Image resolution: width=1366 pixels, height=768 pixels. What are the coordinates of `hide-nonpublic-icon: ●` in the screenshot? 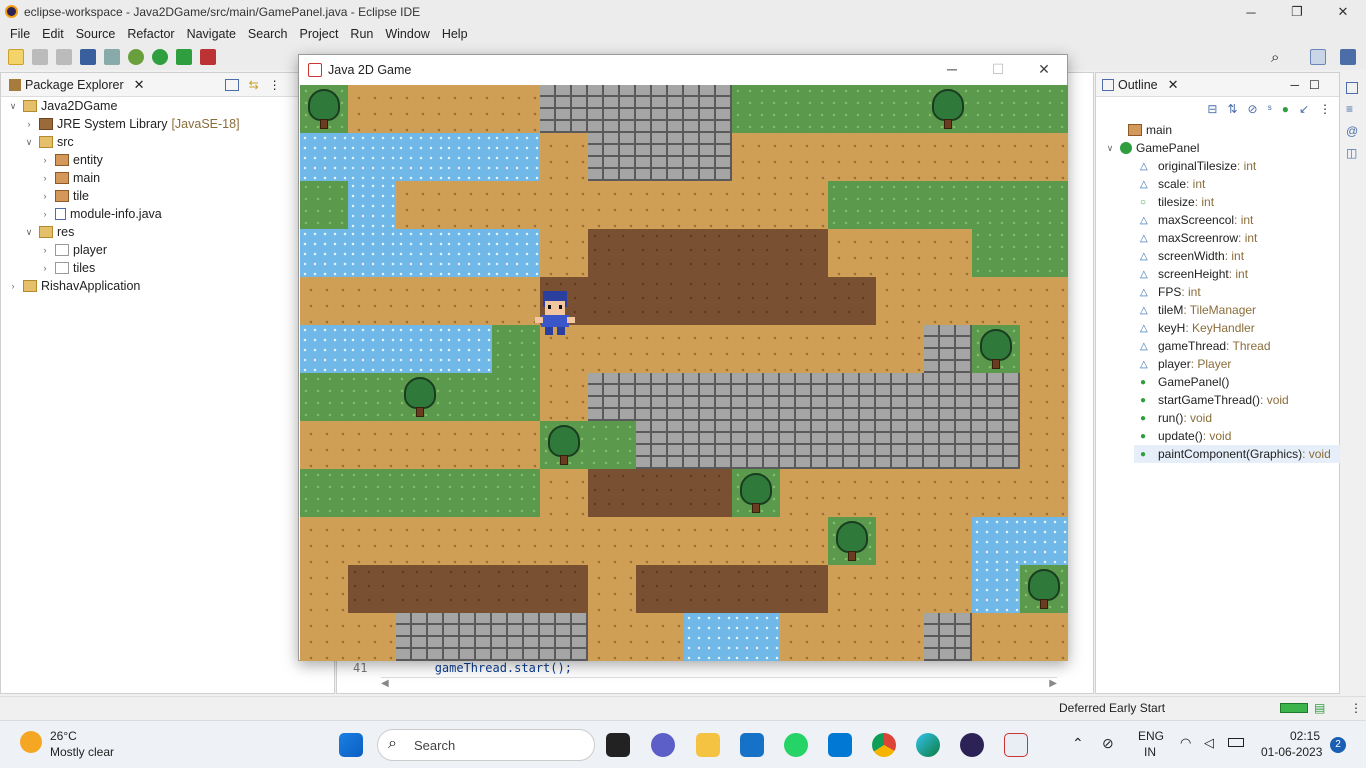 It's located at (1285, 109).